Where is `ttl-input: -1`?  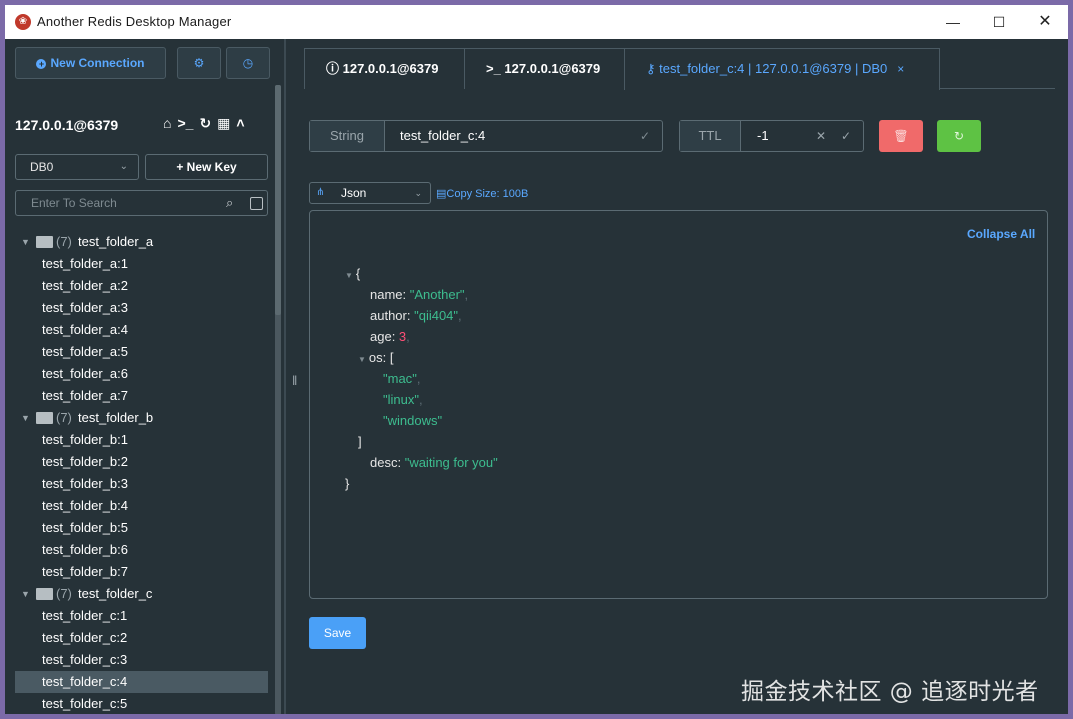 ttl-input: -1 is located at coordinates (763, 136).